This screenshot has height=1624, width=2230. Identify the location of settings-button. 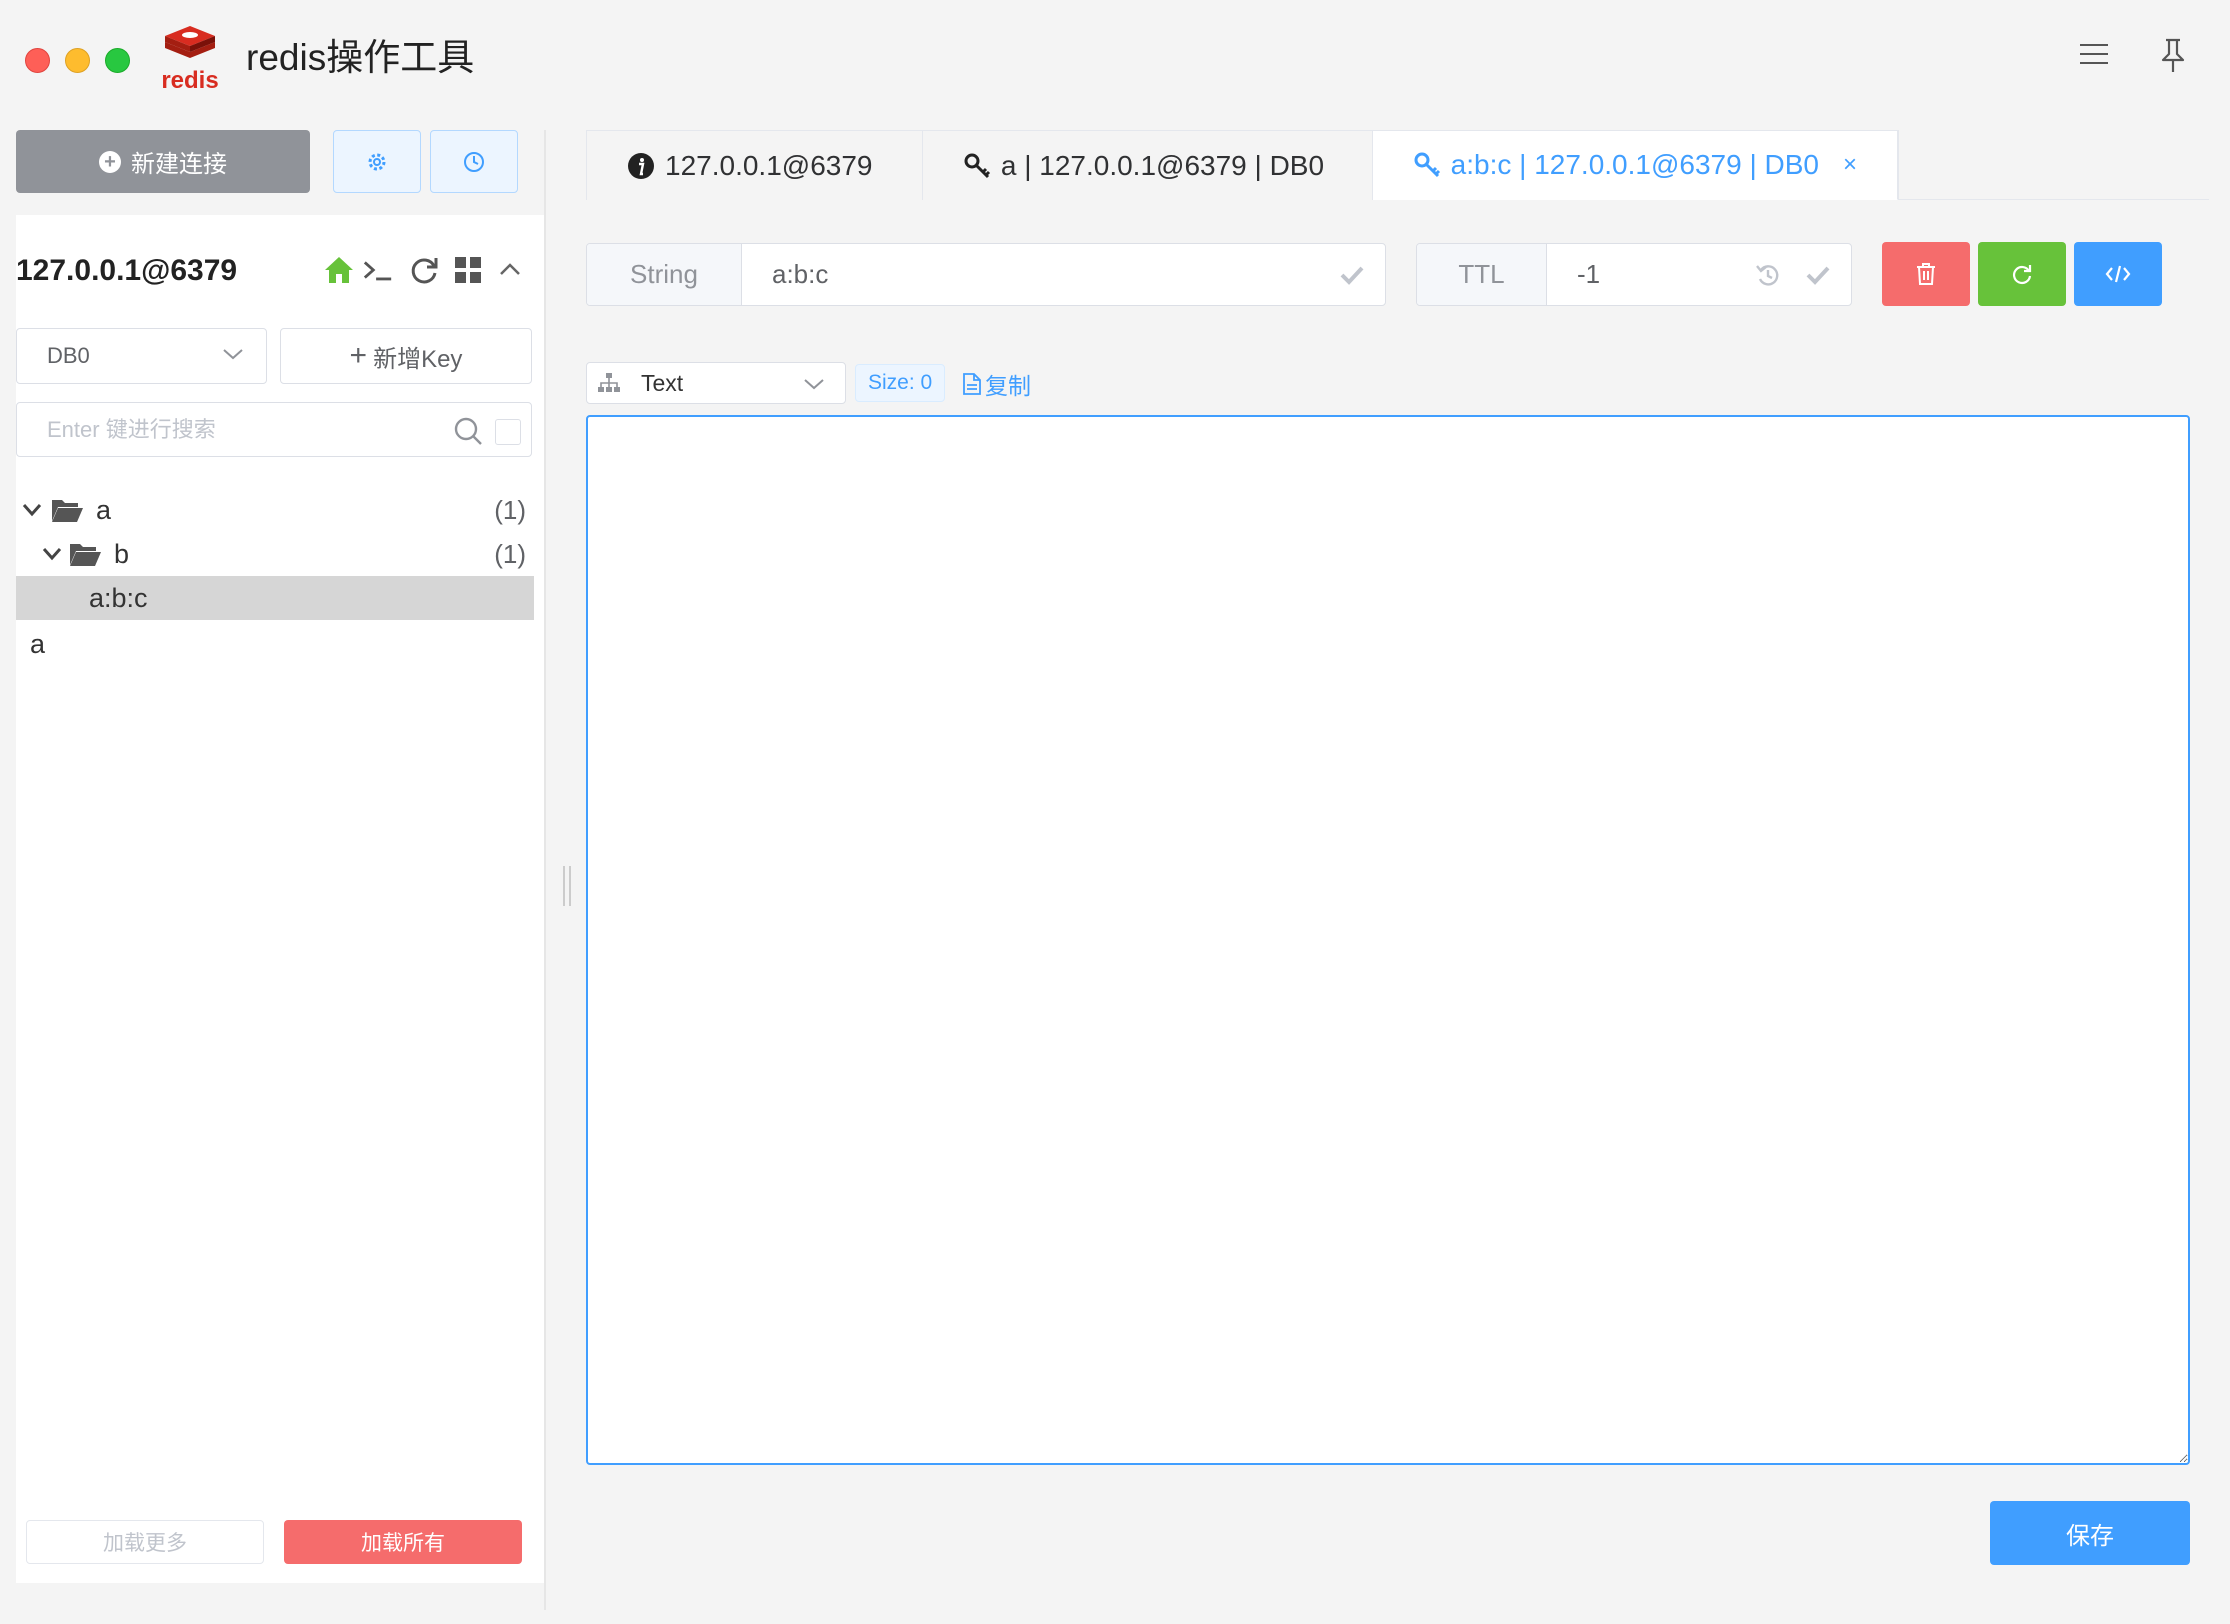
(377, 161).